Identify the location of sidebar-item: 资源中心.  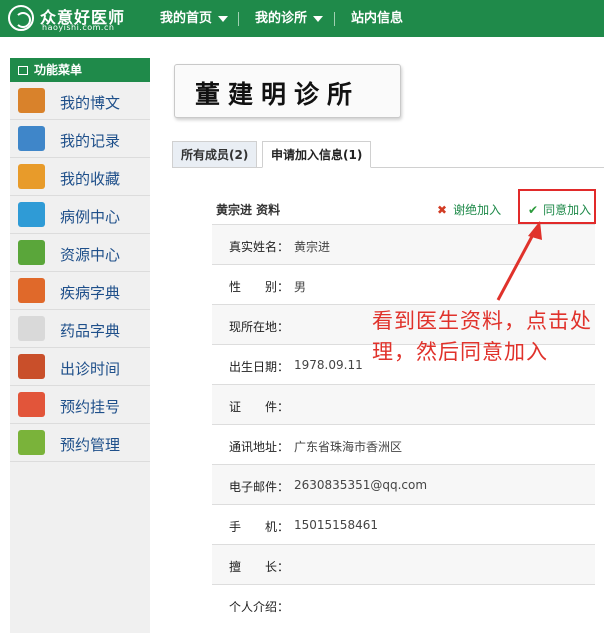
(80, 253).